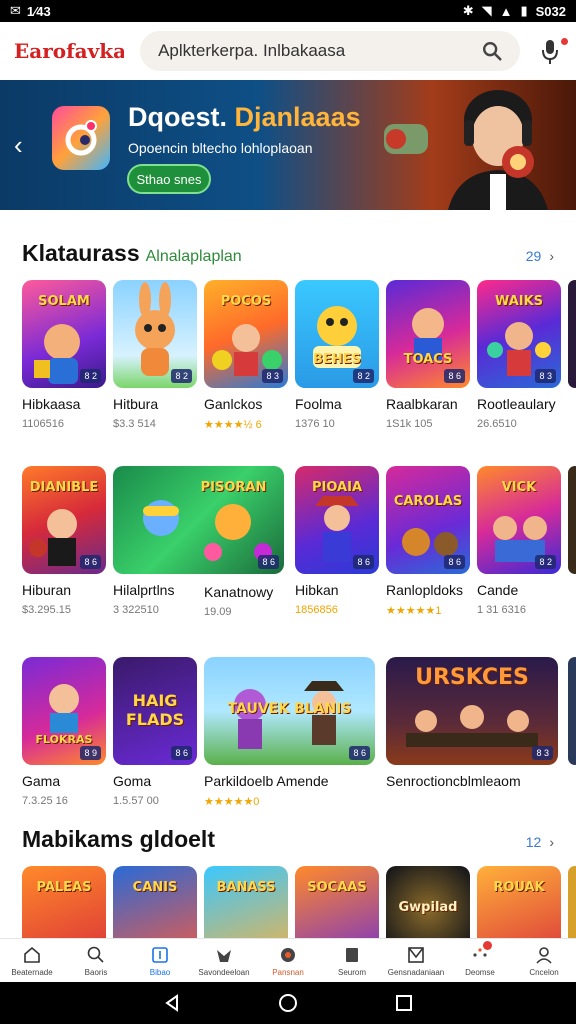  Describe the element at coordinates (480, 960) in the screenshot. I see `nav-item-more: Deomse` at that location.